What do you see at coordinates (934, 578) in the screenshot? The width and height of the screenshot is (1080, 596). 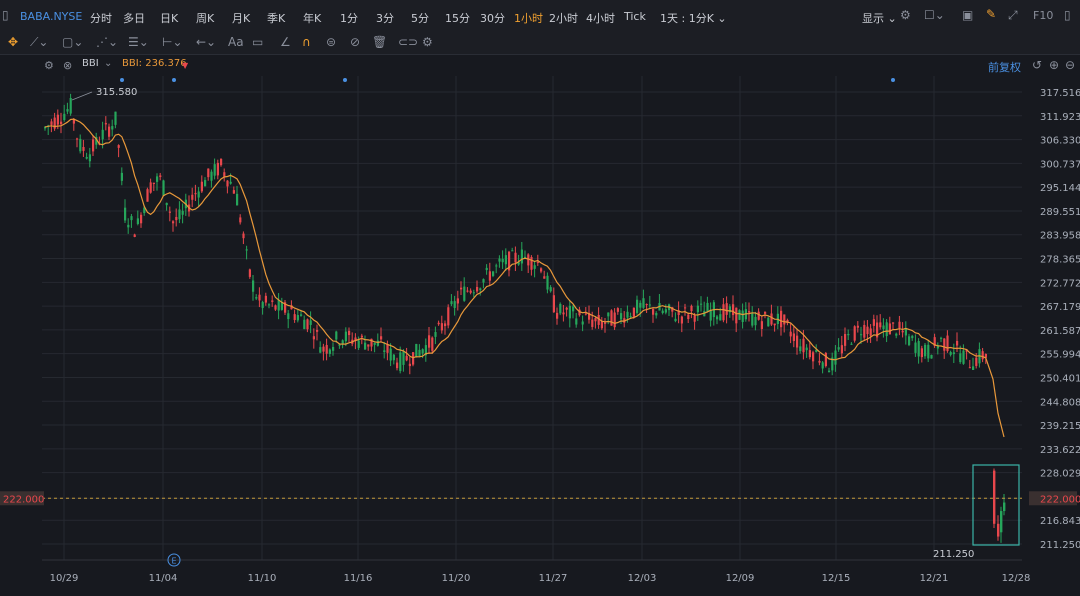 I see `time-axis-label: 12/21` at bounding box center [934, 578].